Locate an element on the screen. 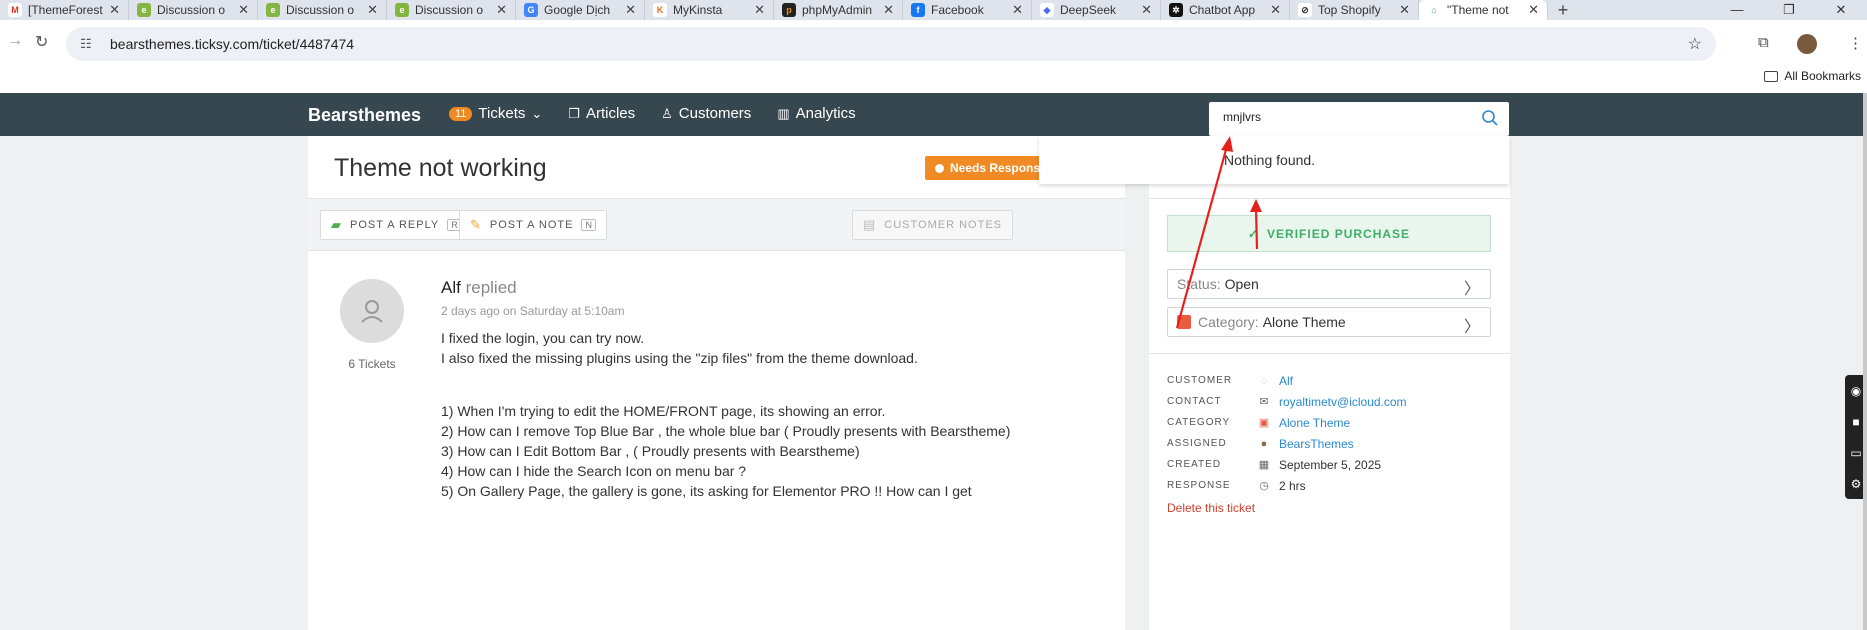 The height and width of the screenshot is (630, 1867). browser-menu-icon: ⋮ is located at coordinates (1855, 43).